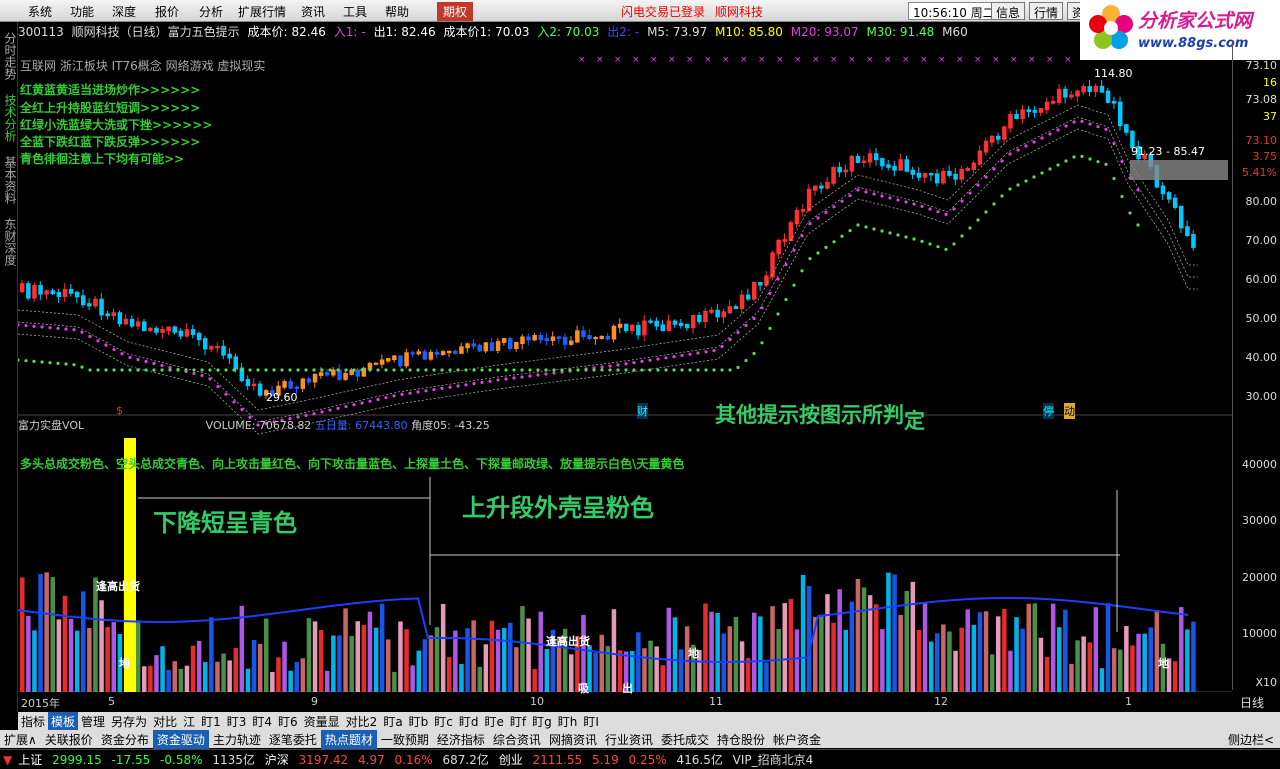 Image resolution: width=1280 pixels, height=769 pixels. What do you see at coordinates (405, 739) in the screenshot?
I see `bottom-nav-item-7: 一致预期` at bounding box center [405, 739].